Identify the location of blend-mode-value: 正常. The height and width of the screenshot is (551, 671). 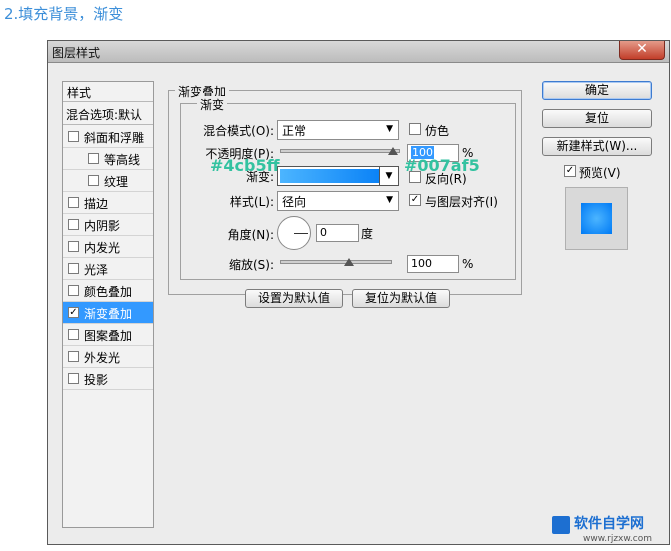
(294, 131).